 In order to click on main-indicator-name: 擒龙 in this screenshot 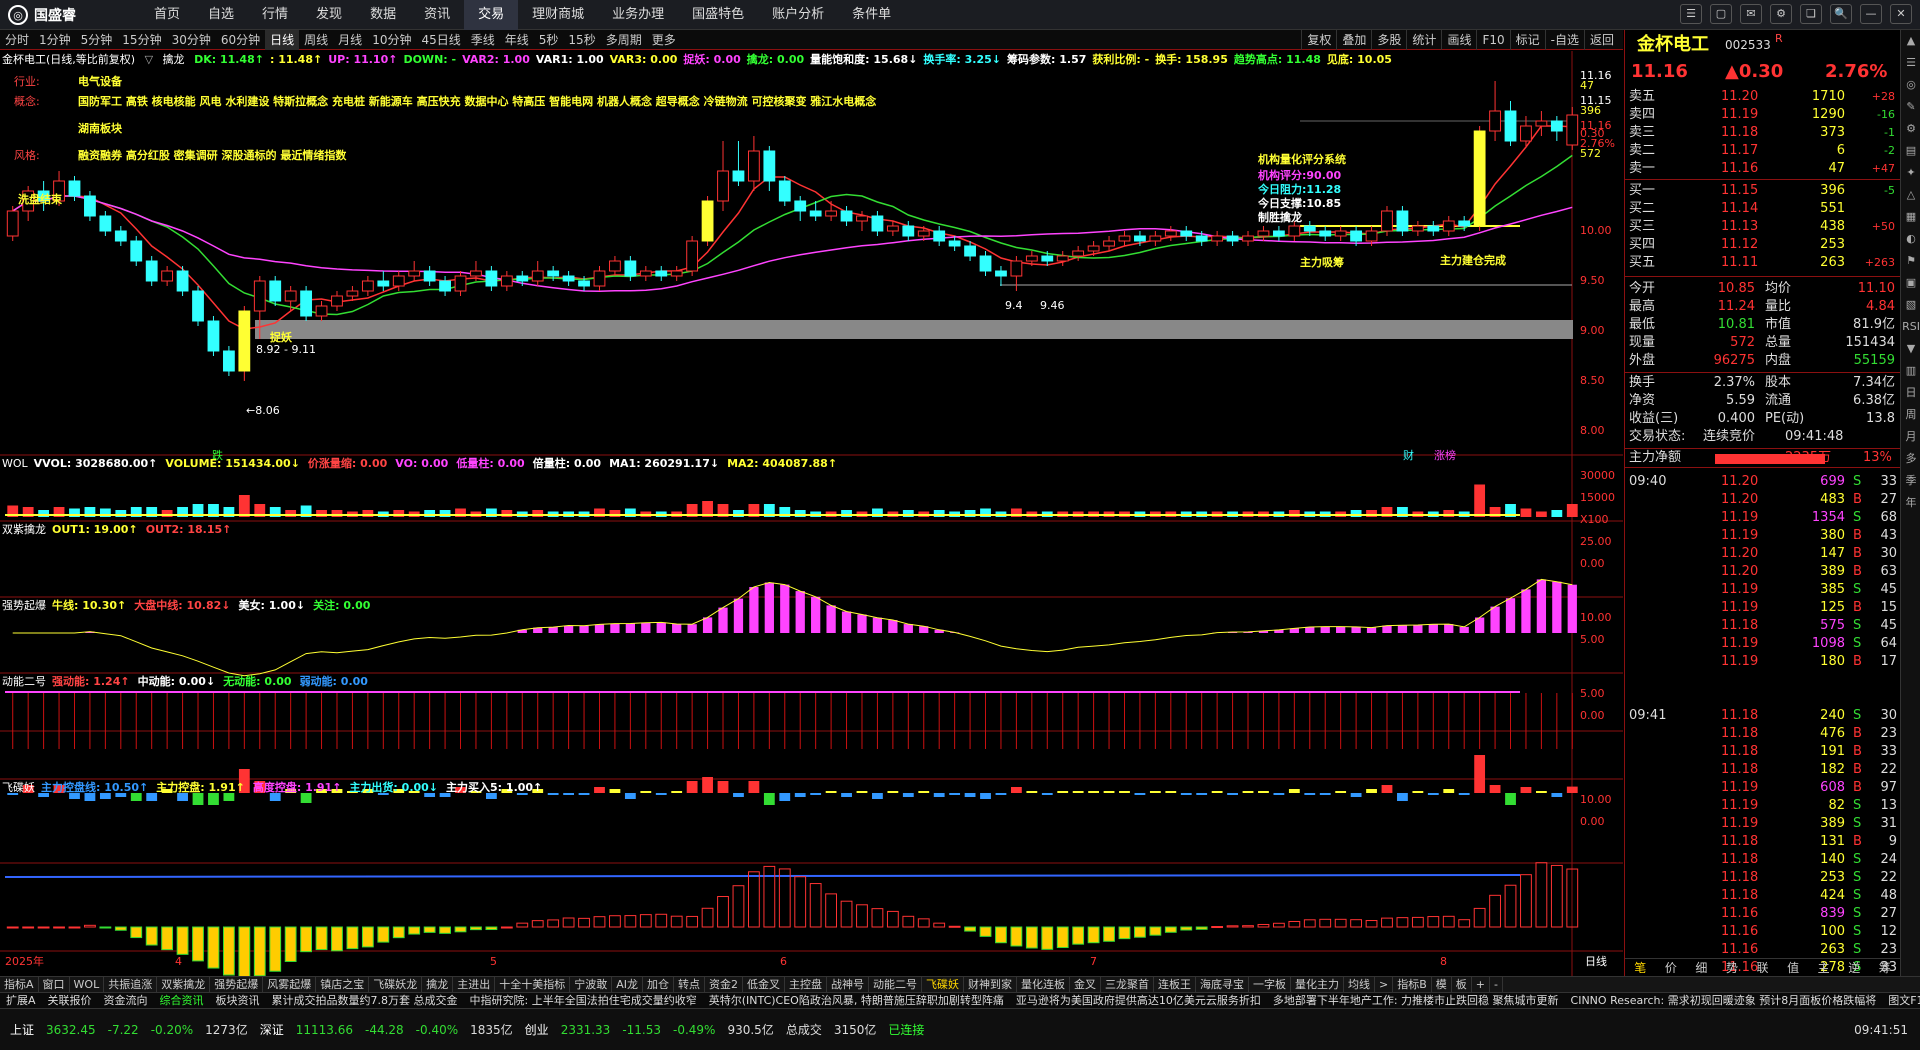, I will do `click(174, 59)`.